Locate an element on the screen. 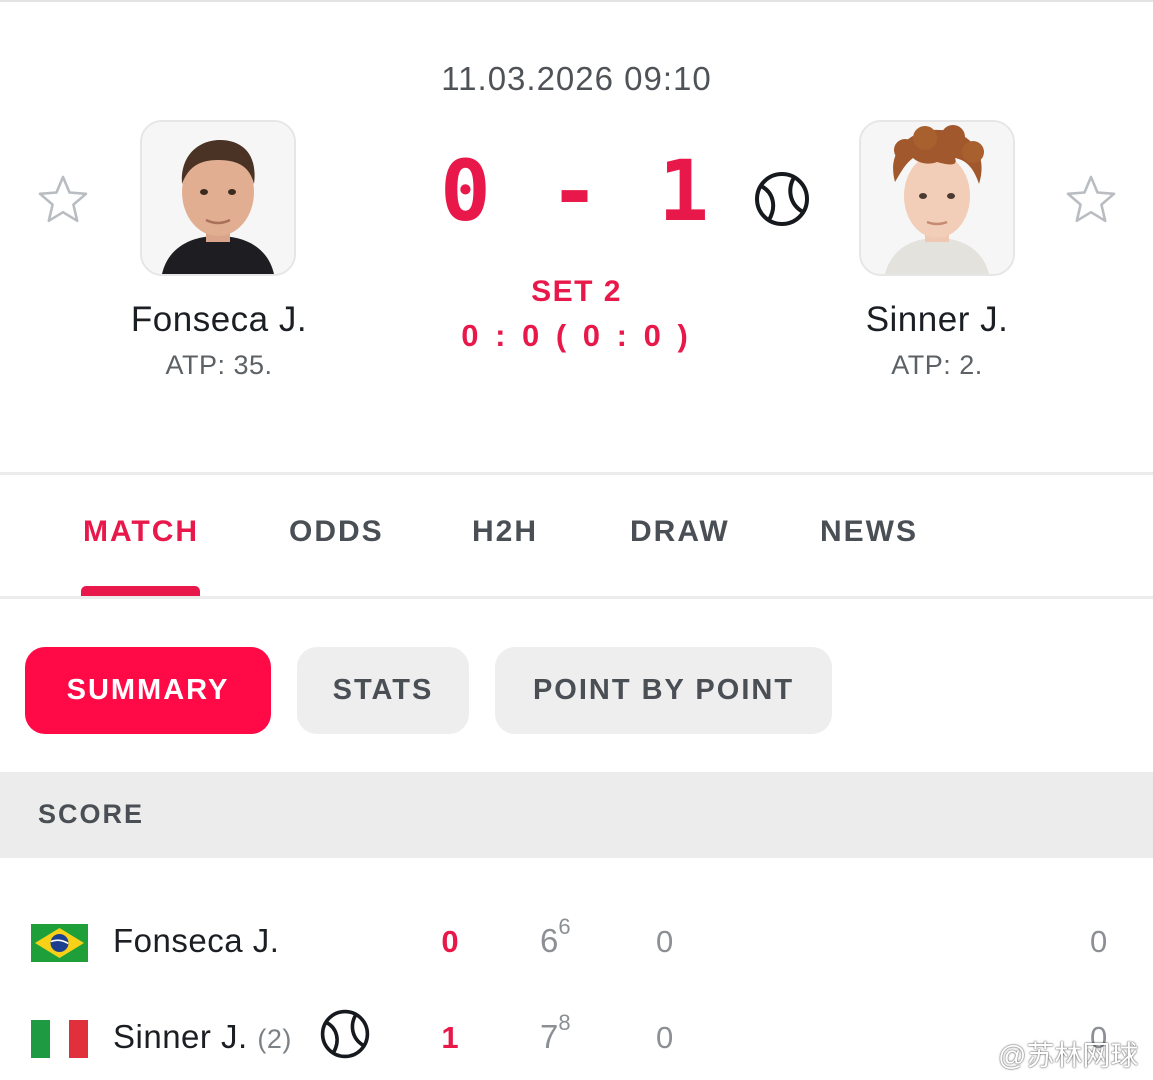 Image resolution: width=1153 pixels, height=1080 pixels. tab-h2h: H2H is located at coordinates (505, 532).